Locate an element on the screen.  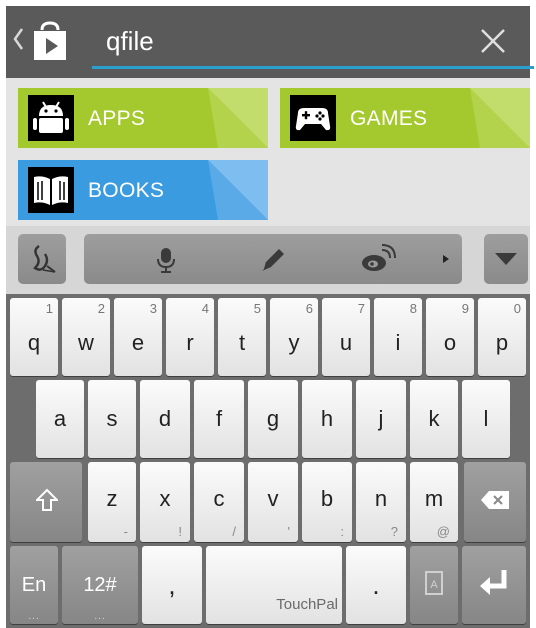
space-brand-label: TouchPal is located at coordinates (307, 604).